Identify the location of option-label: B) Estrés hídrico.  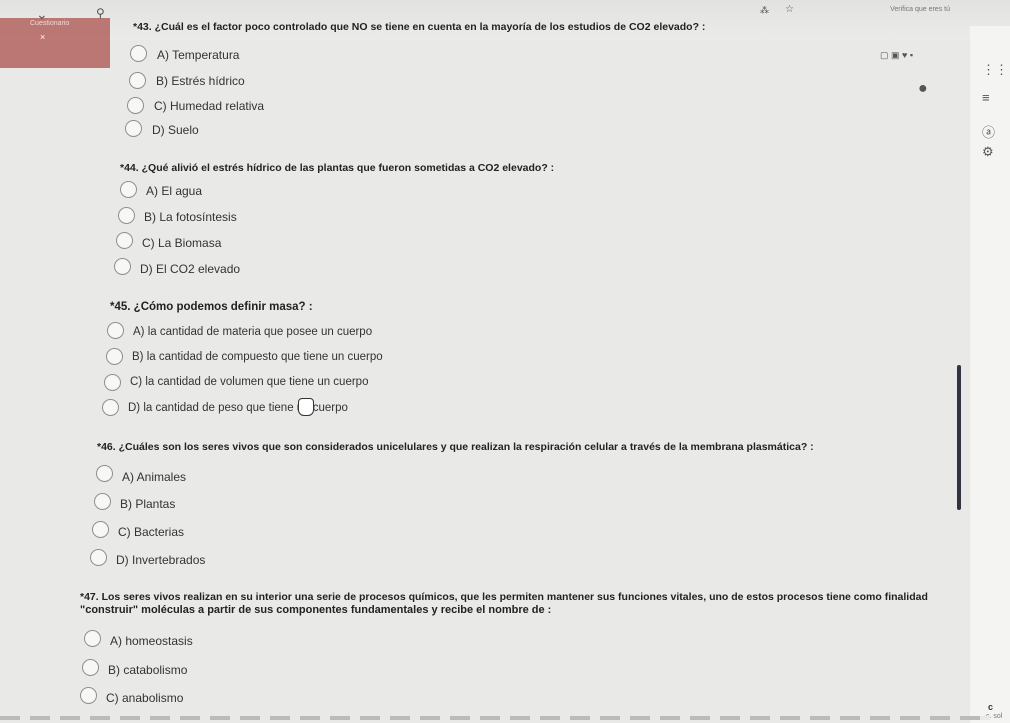
(200, 81).